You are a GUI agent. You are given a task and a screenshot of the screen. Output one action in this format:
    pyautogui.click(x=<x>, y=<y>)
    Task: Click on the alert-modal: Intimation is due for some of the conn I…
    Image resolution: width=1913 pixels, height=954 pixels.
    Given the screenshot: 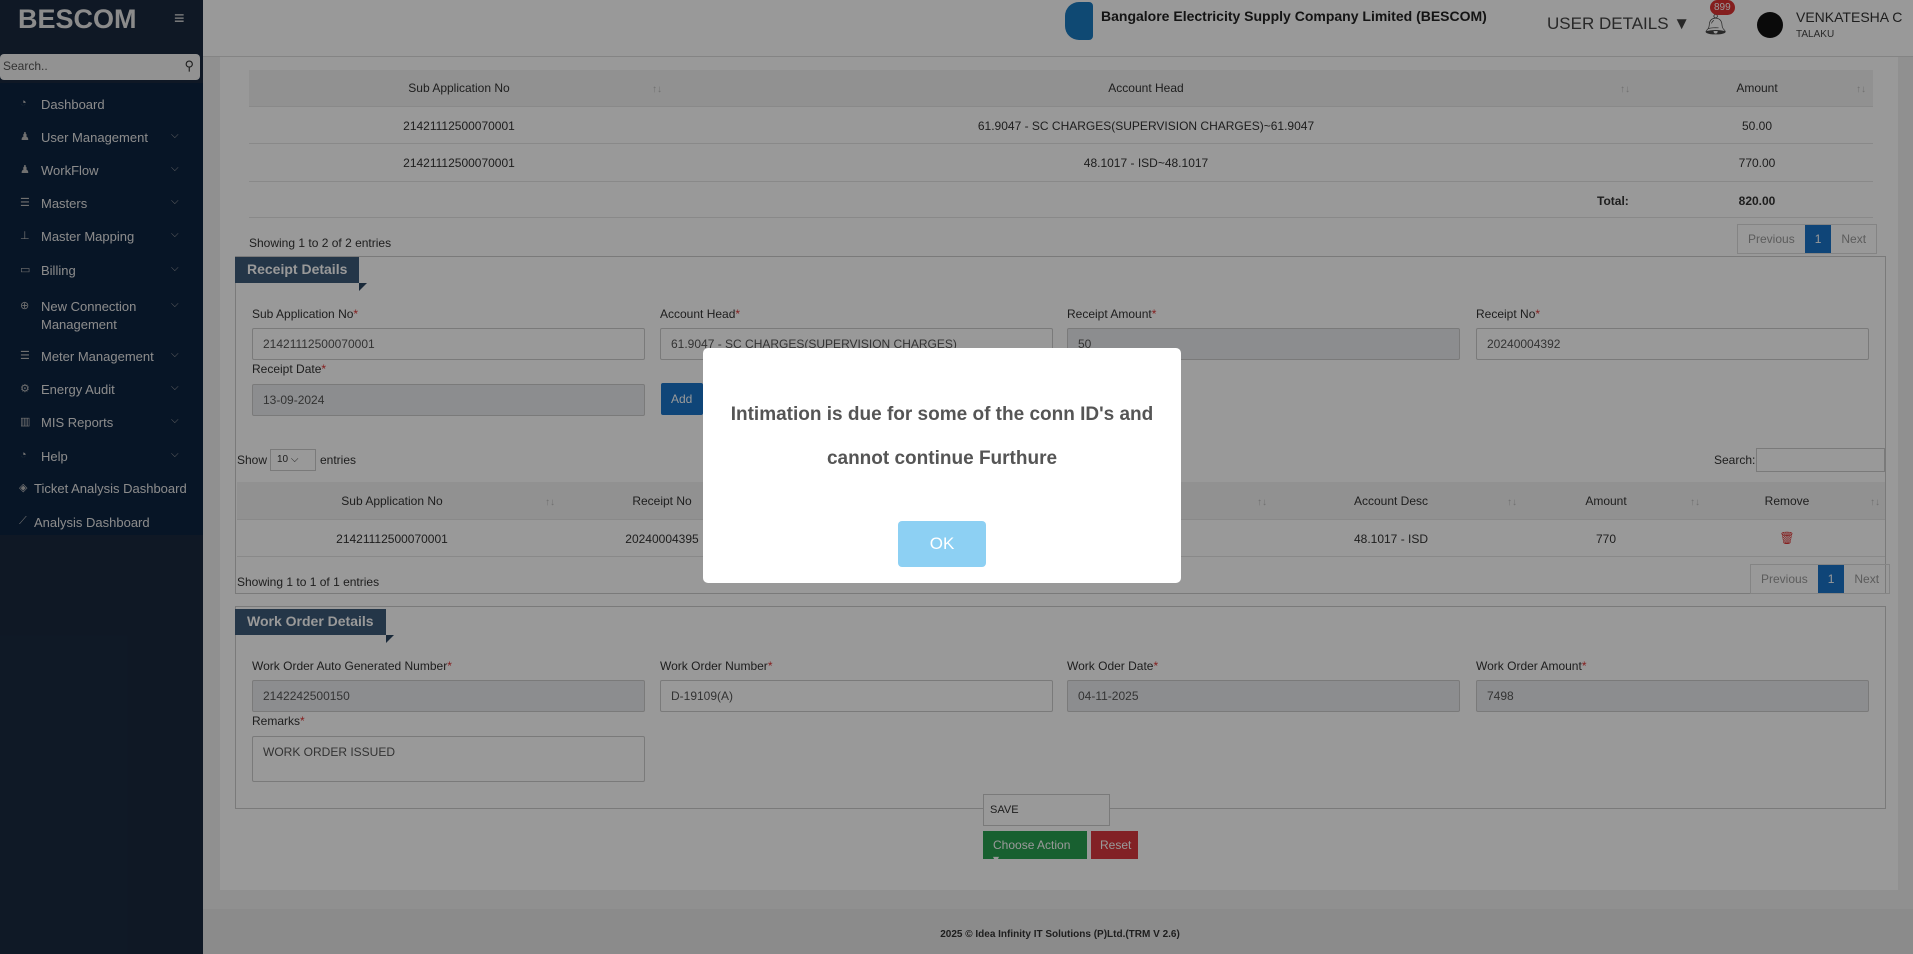 What is the action you would take?
    pyautogui.click(x=942, y=465)
    